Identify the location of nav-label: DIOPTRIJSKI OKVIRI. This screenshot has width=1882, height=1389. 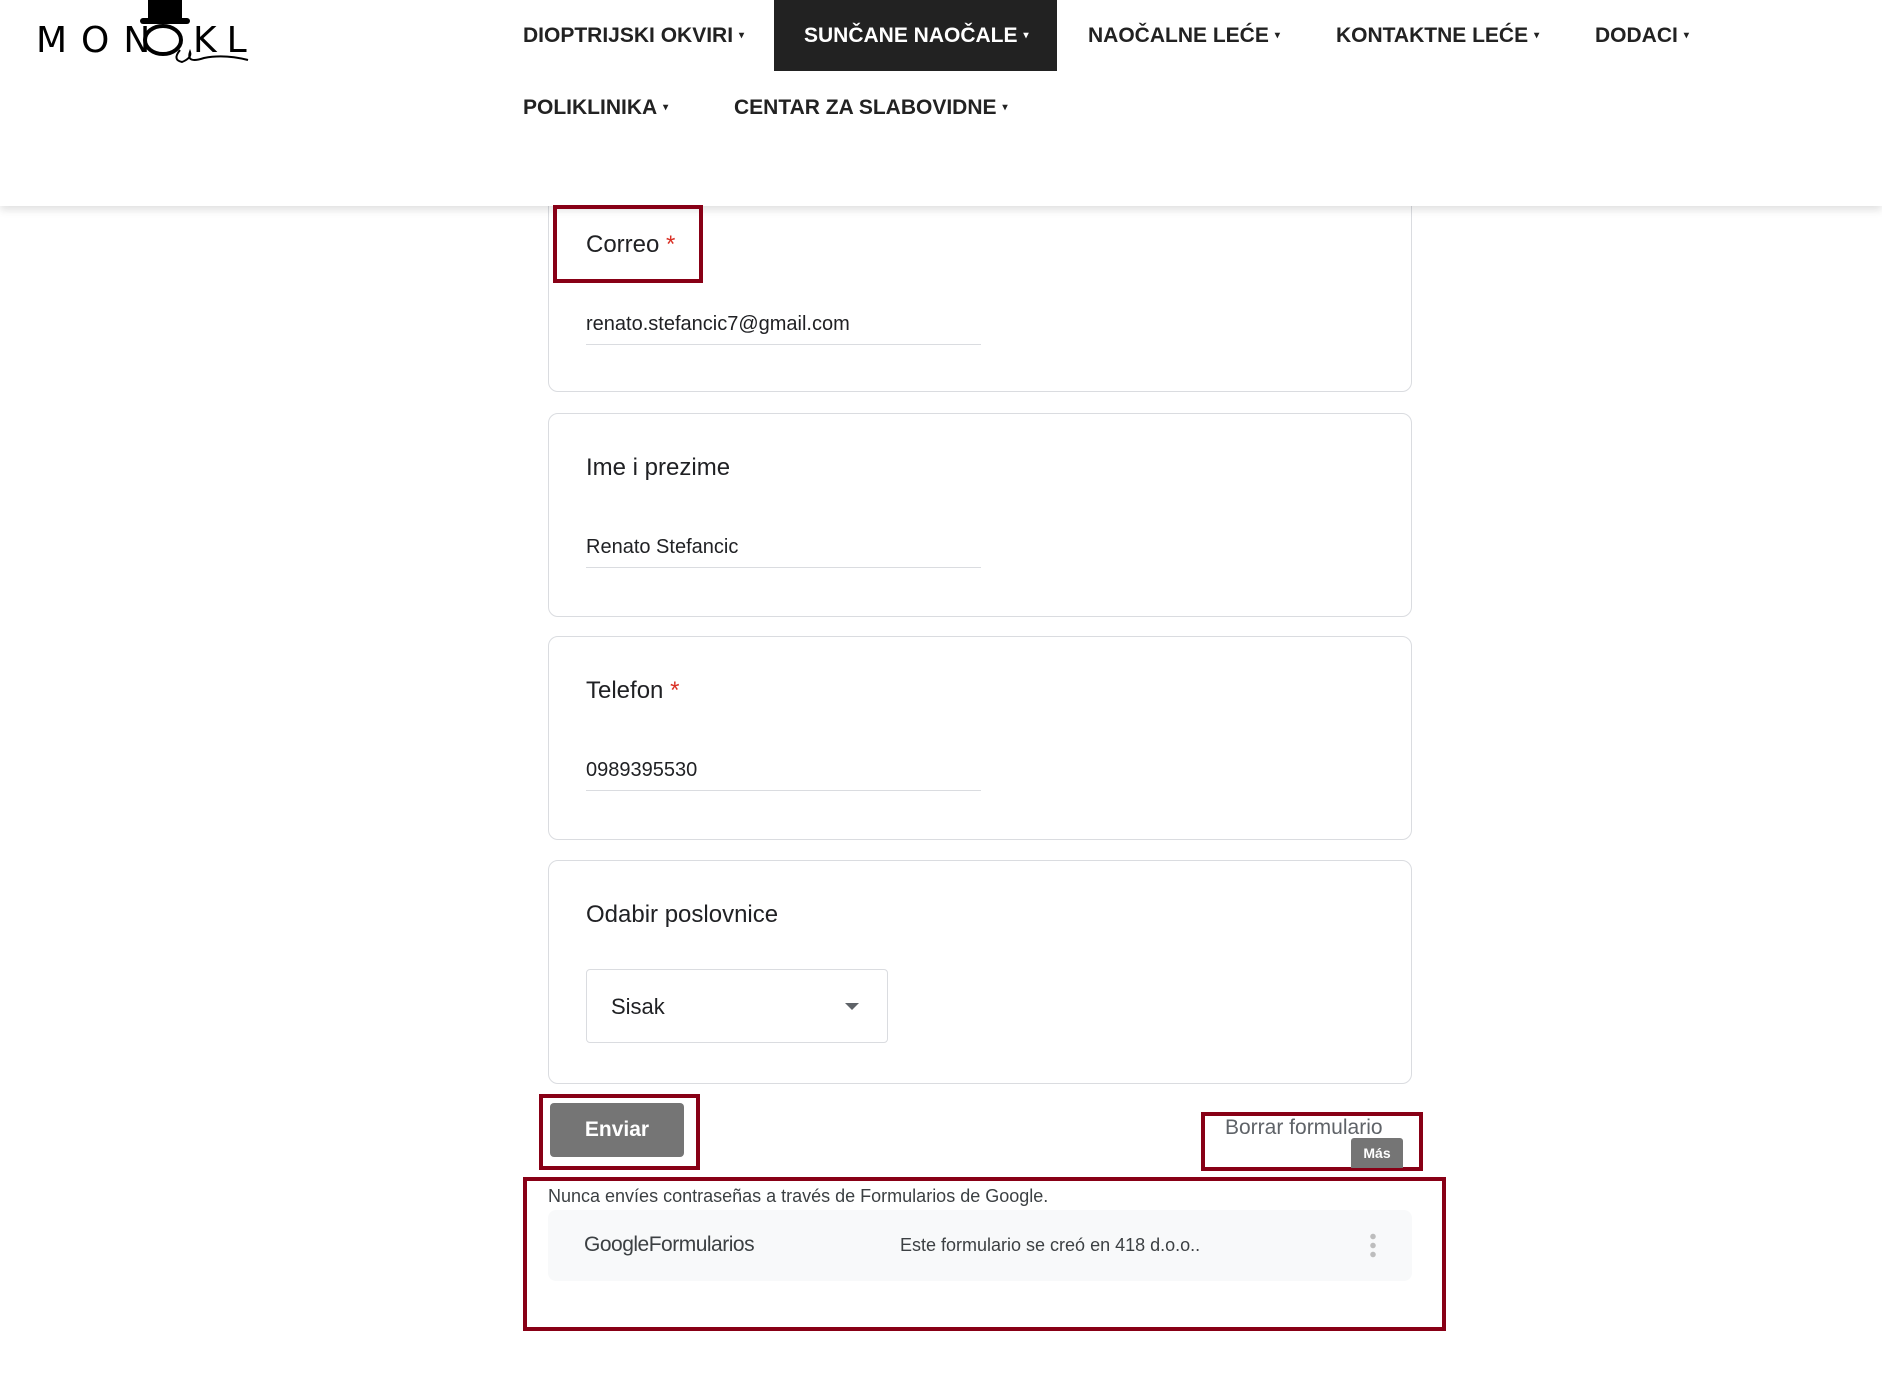
(628, 35).